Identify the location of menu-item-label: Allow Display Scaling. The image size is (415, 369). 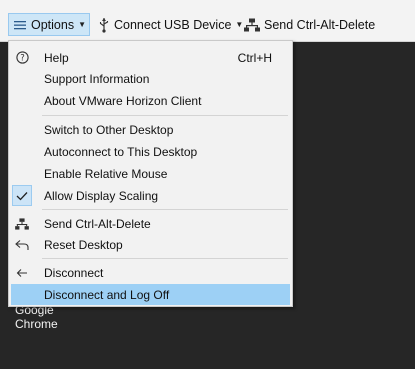
(101, 195).